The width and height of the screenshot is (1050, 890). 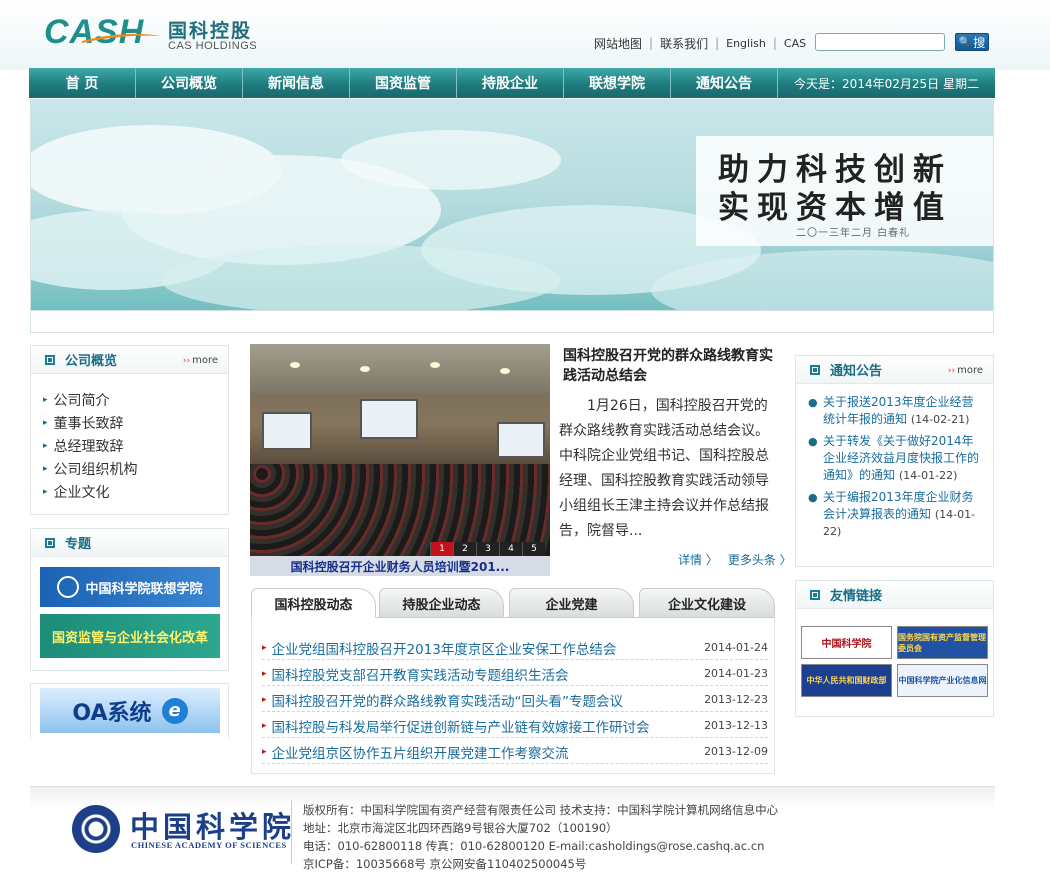 I want to click on logo: CASH 国科控股 CAS HOLDINGS, so click(x=164, y=34).